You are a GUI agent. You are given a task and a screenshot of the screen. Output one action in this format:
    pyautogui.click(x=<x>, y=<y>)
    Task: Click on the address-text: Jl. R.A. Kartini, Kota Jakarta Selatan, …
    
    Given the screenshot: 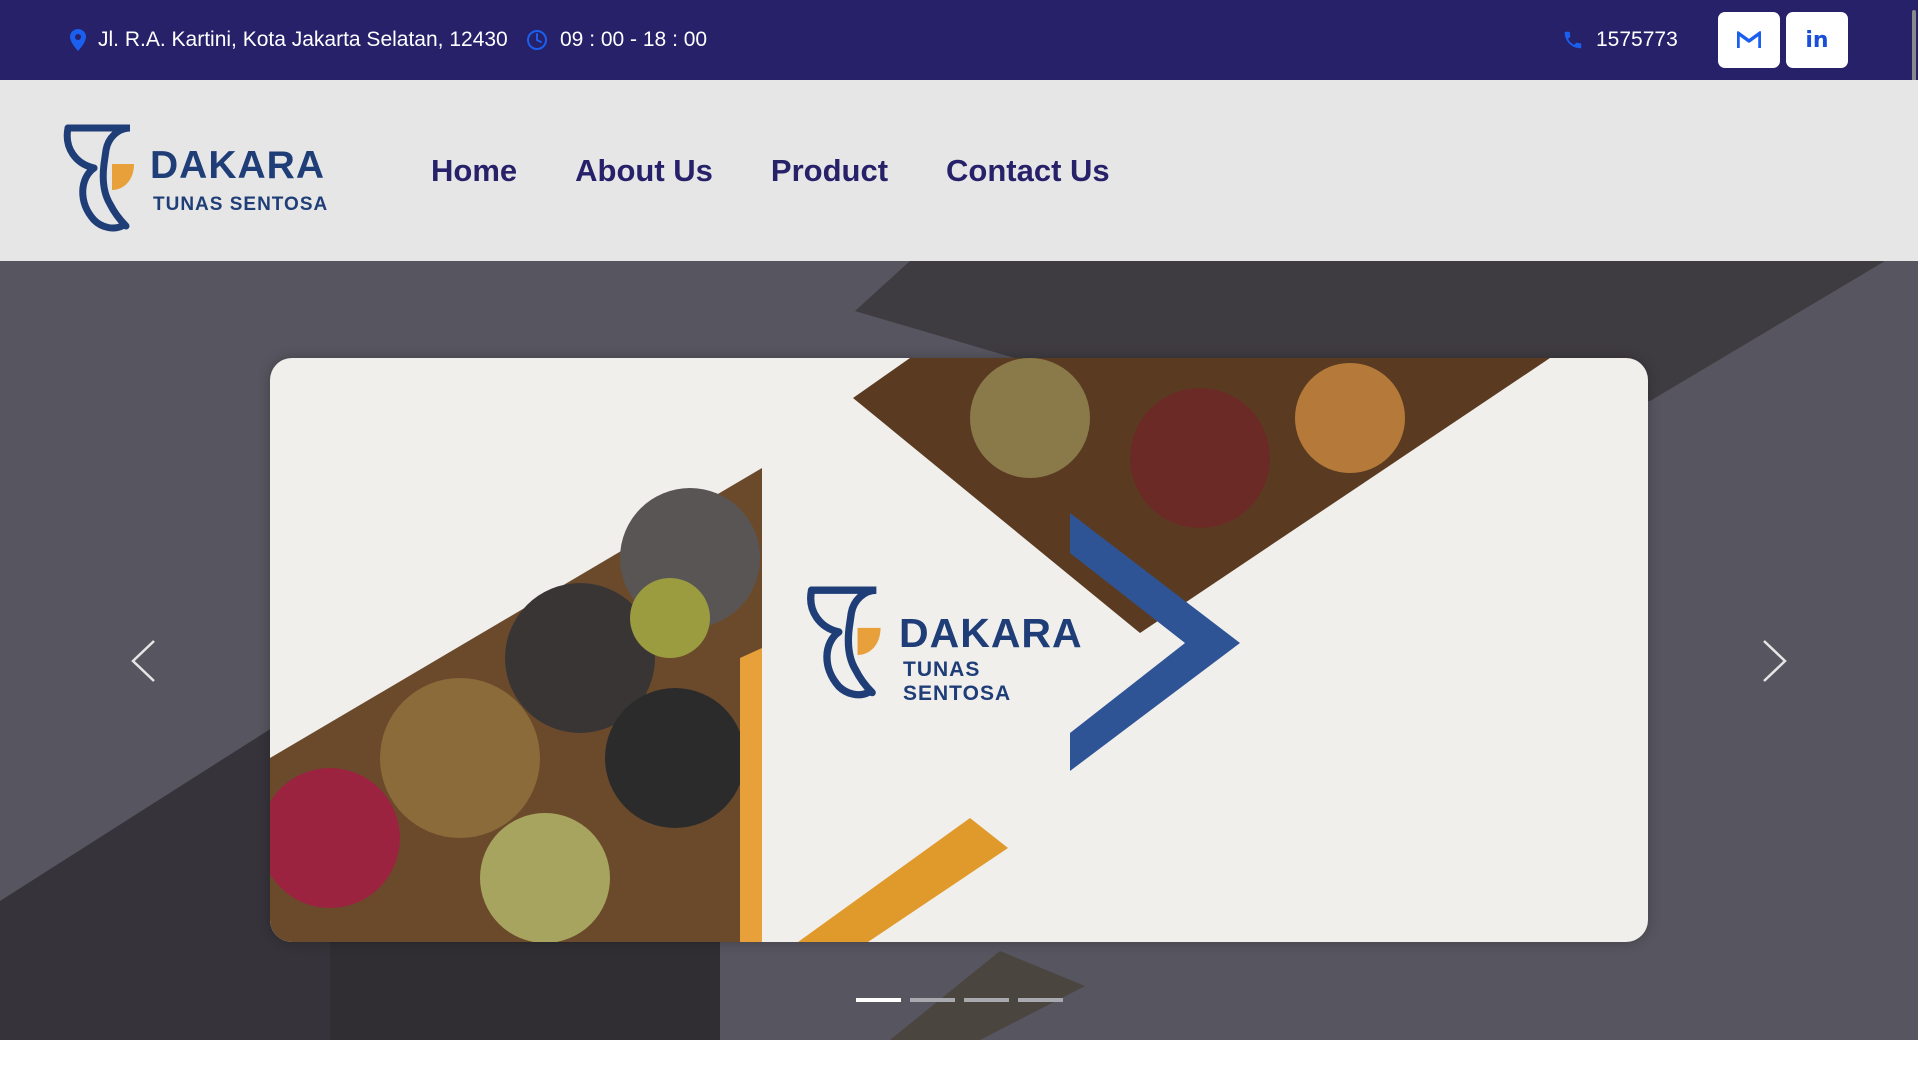 What is the action you would take?
    pyautogui.click(x=303, y=39)
    